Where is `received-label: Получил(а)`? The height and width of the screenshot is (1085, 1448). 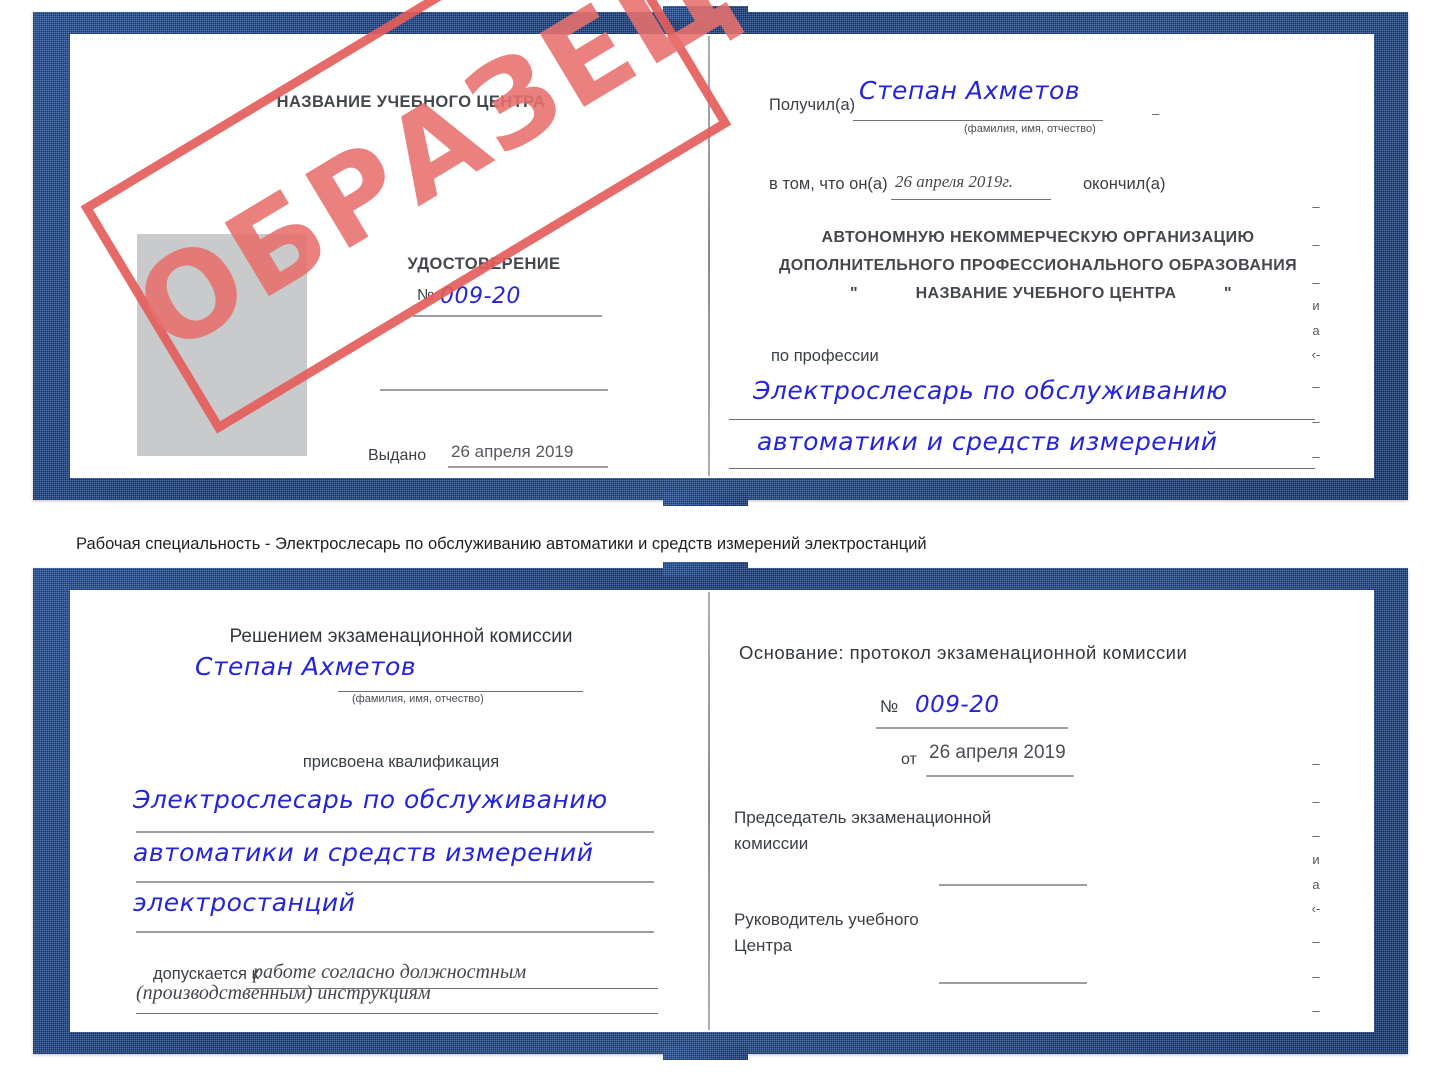 received-label: Получил(а) is located at coordinates (812, 105).